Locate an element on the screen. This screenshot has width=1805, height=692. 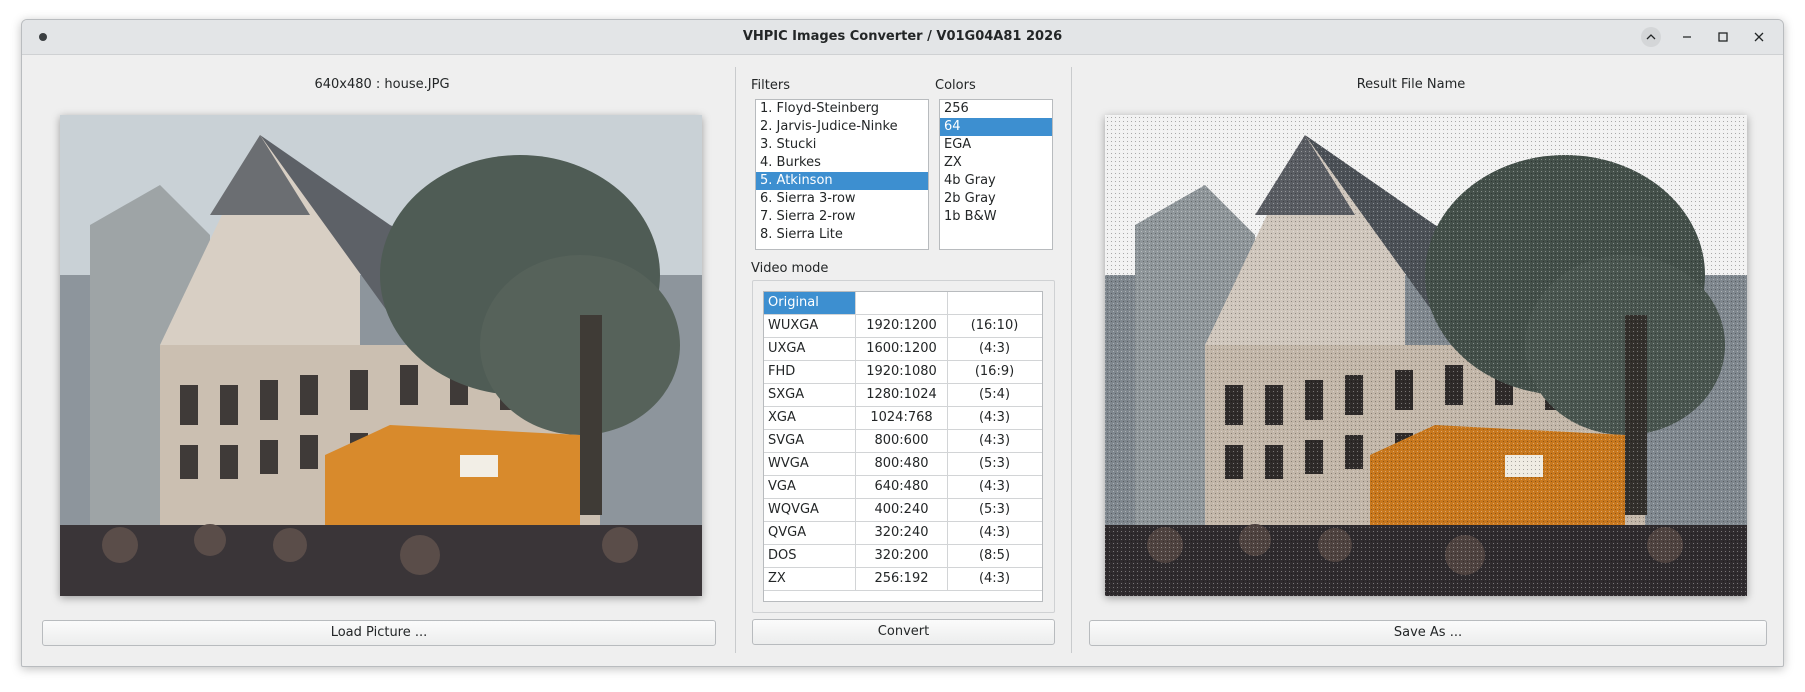
separator-right is located at coordinates (1071, 360).